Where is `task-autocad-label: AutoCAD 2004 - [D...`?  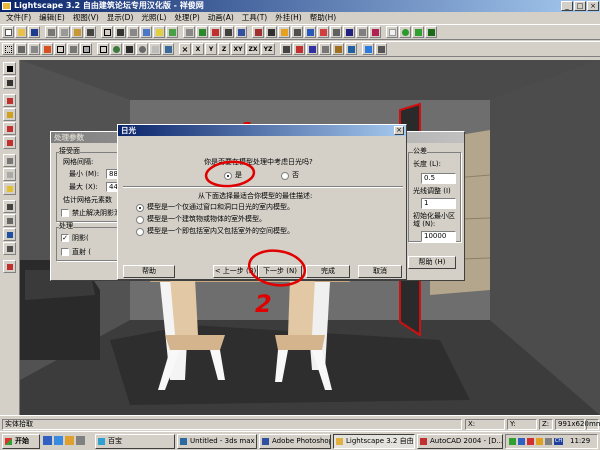 task-autocad-label: AutoCAD 2004 - [D... is located at coordinates (466, 441).